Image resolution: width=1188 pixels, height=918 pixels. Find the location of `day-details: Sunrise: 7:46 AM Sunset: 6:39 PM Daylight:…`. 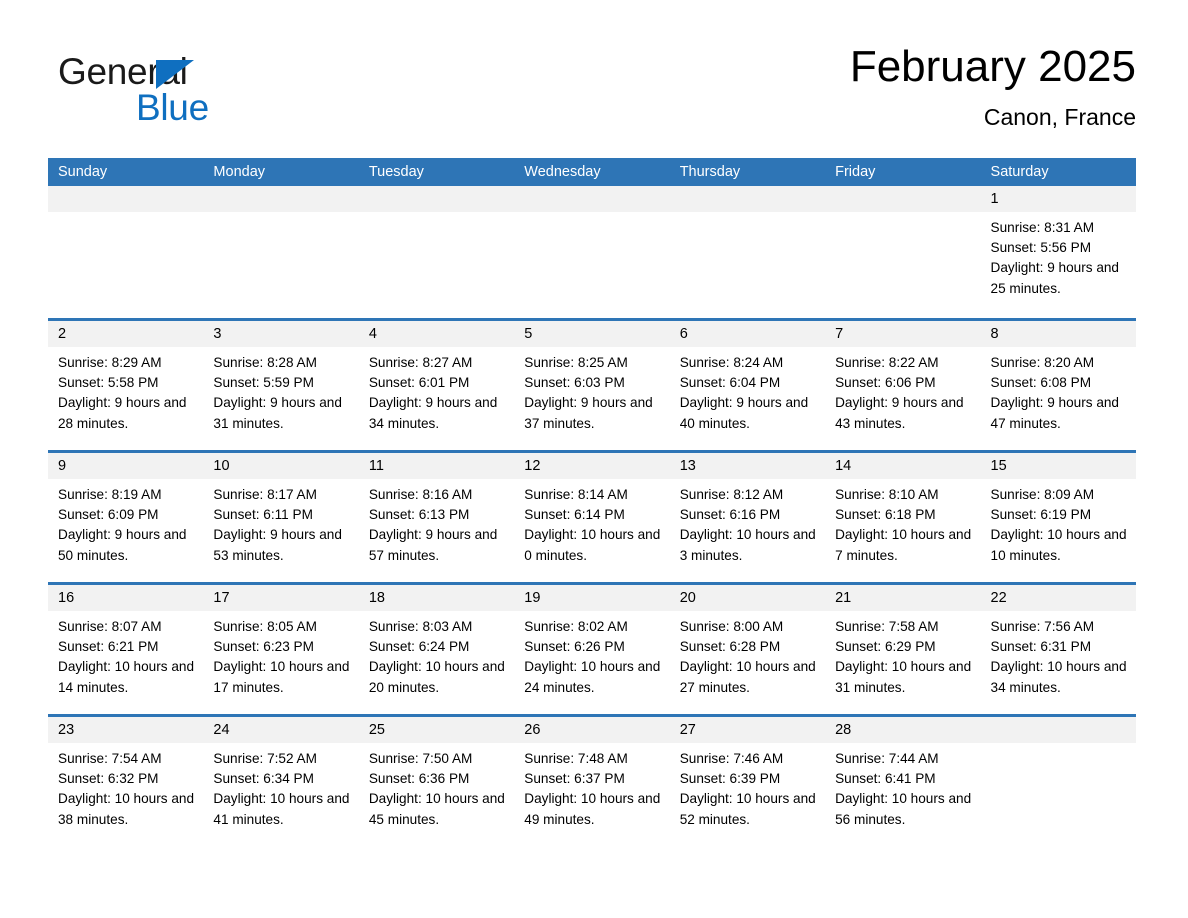

day-details: Sunrise: 7:46 AM Sunset: 6:39 PM Daylight:… is located at coordinates (747, 786).